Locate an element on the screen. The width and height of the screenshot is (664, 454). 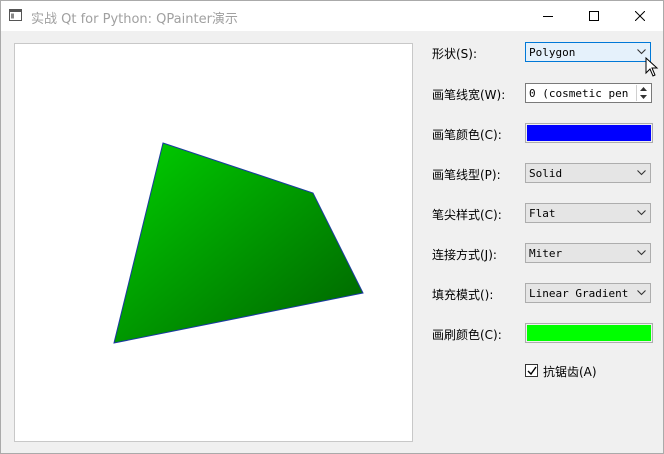
brush-color-swatch is located at coordinates (589, 333).